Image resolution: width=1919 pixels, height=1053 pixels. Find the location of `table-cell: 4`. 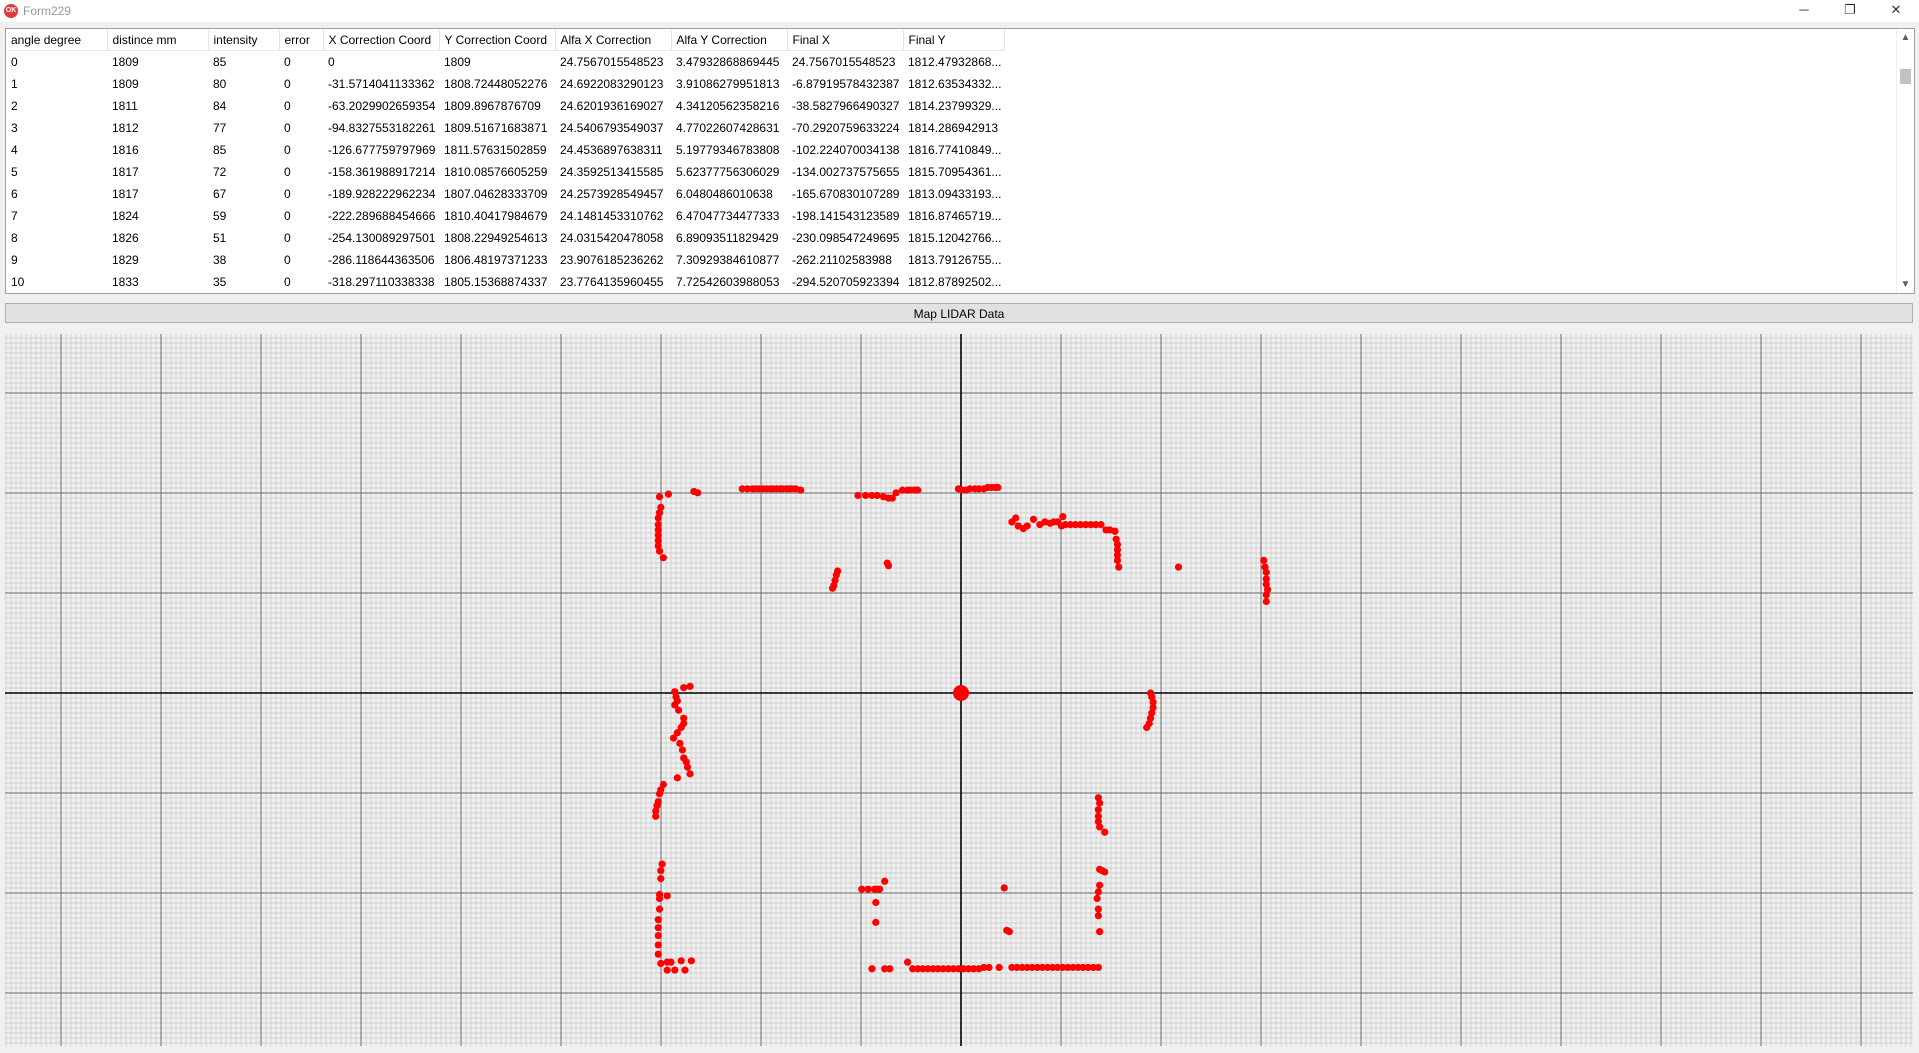

table-cell: 4 is located at coordinates (56, 150).